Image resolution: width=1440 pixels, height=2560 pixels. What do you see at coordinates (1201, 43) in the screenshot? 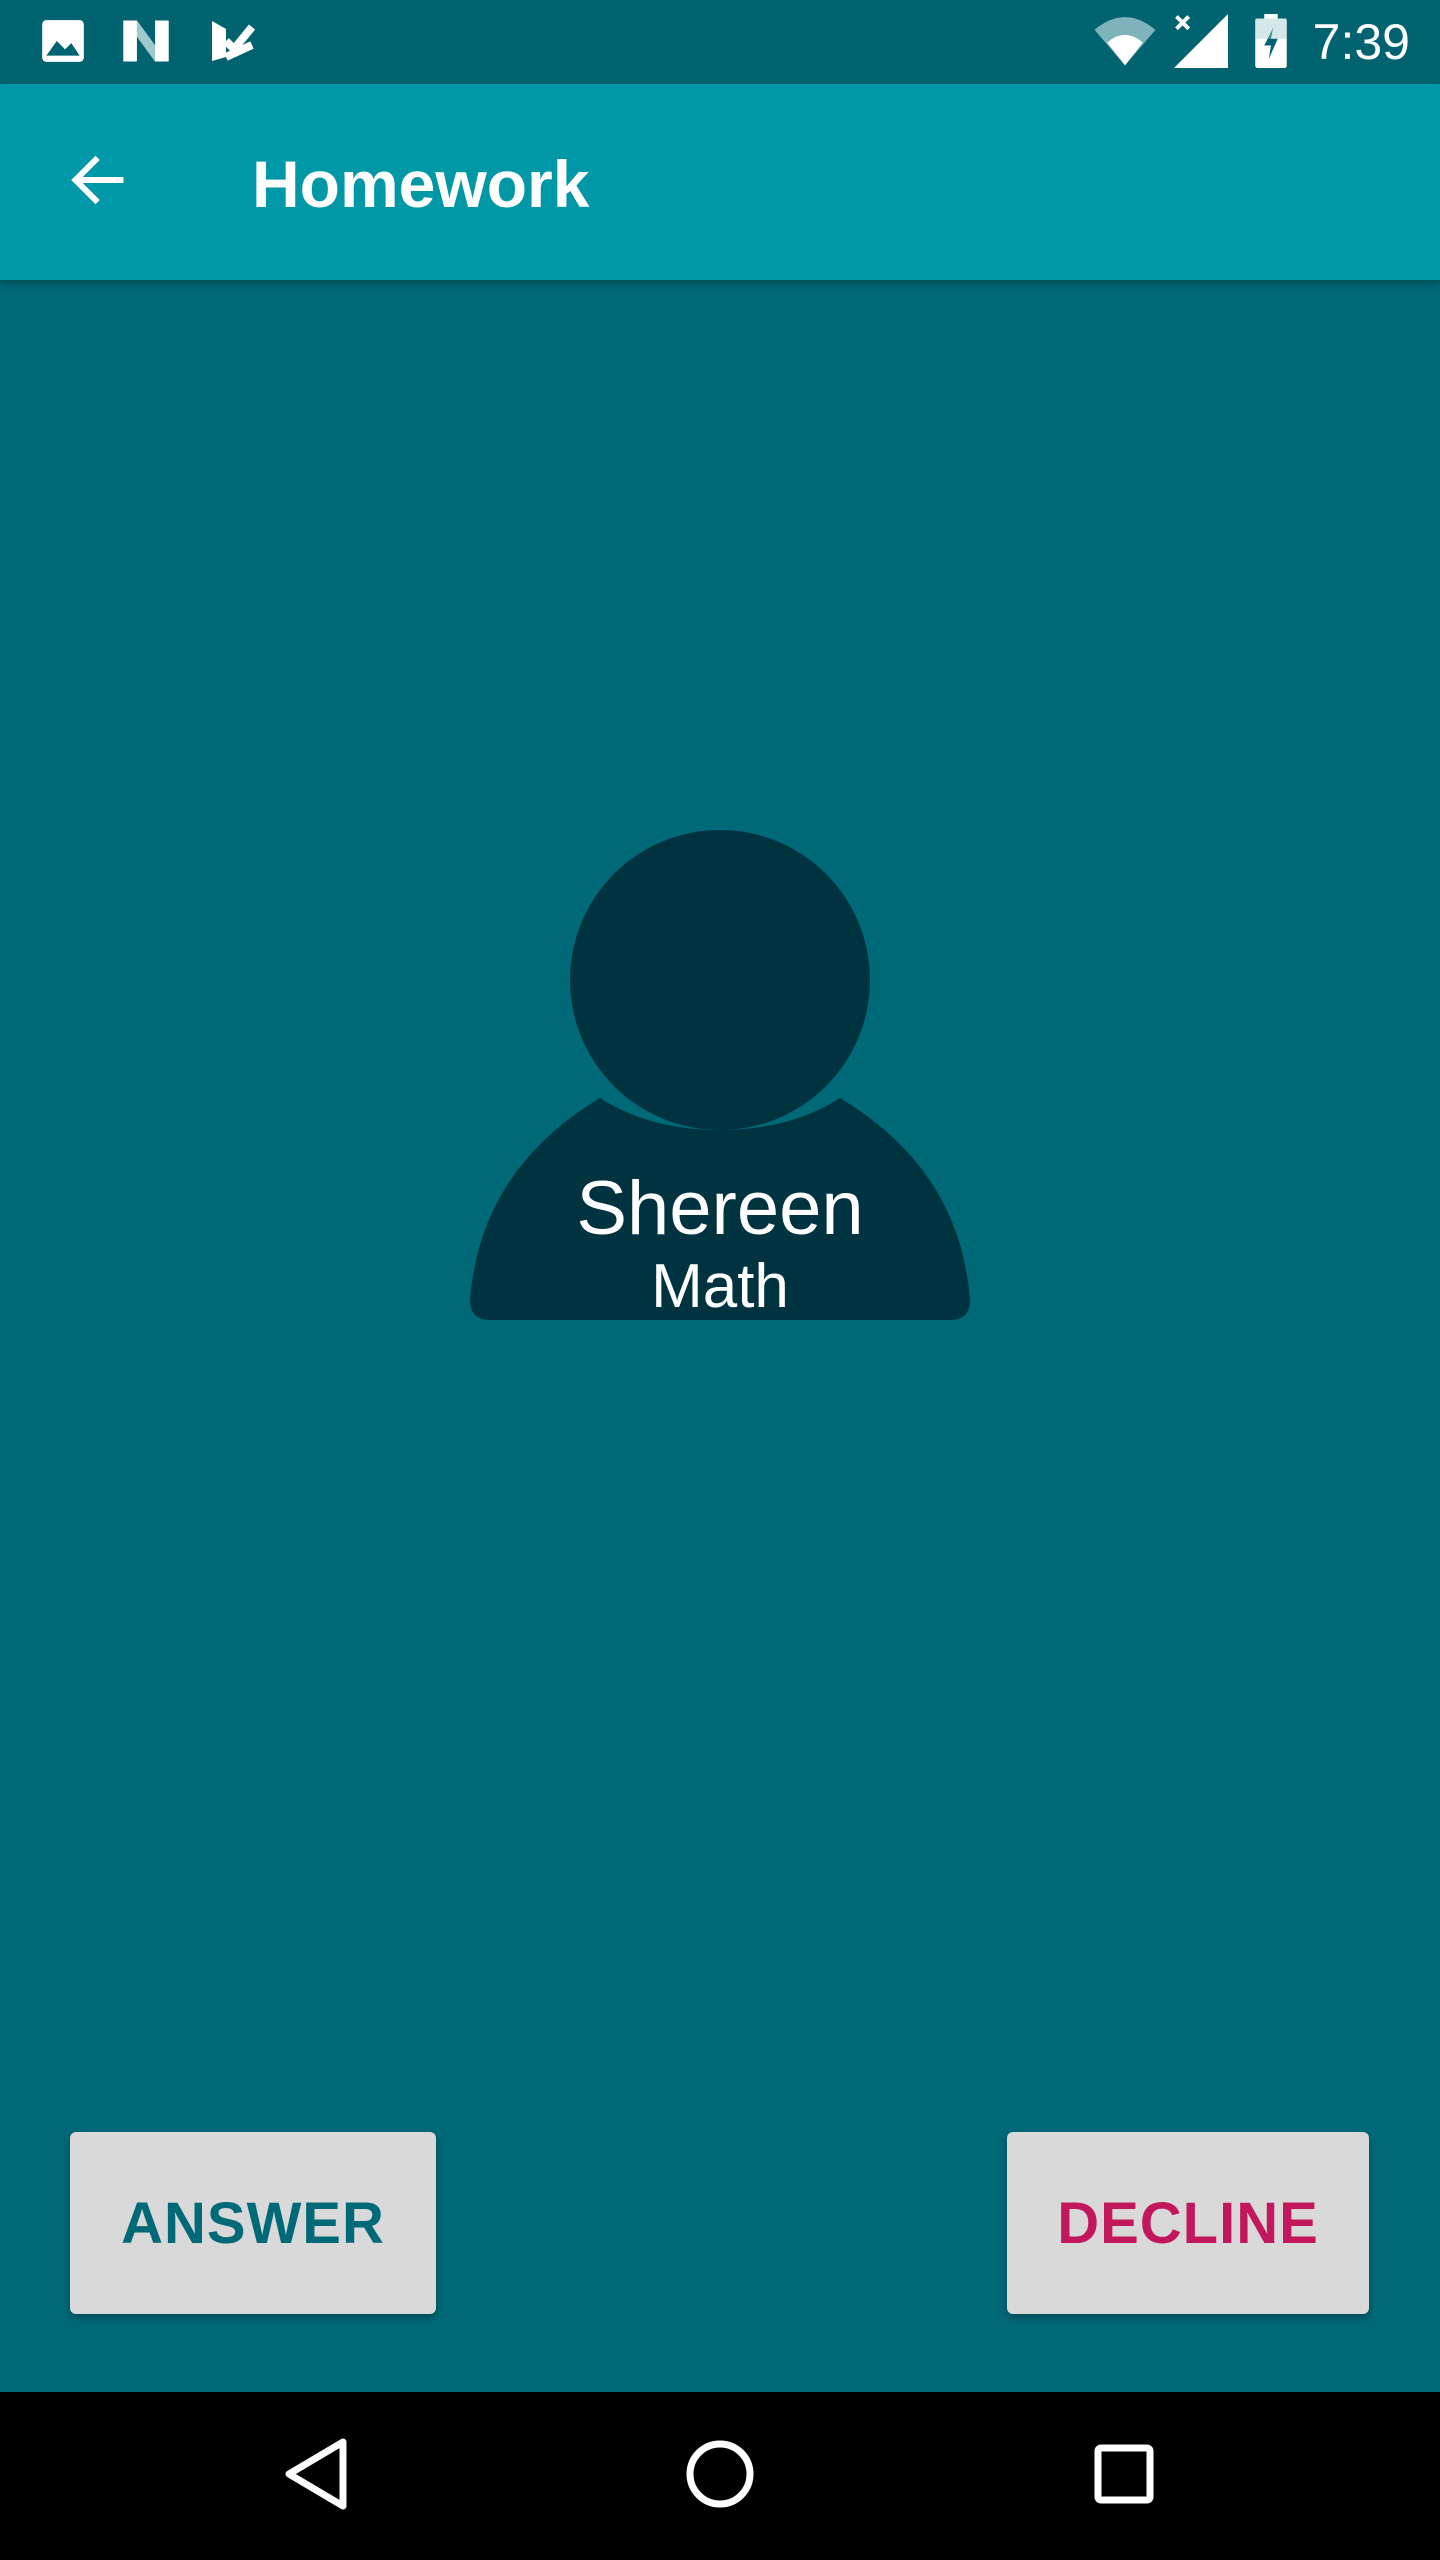
I see `cell-signal-icon` at bounding box center [1201, 43].